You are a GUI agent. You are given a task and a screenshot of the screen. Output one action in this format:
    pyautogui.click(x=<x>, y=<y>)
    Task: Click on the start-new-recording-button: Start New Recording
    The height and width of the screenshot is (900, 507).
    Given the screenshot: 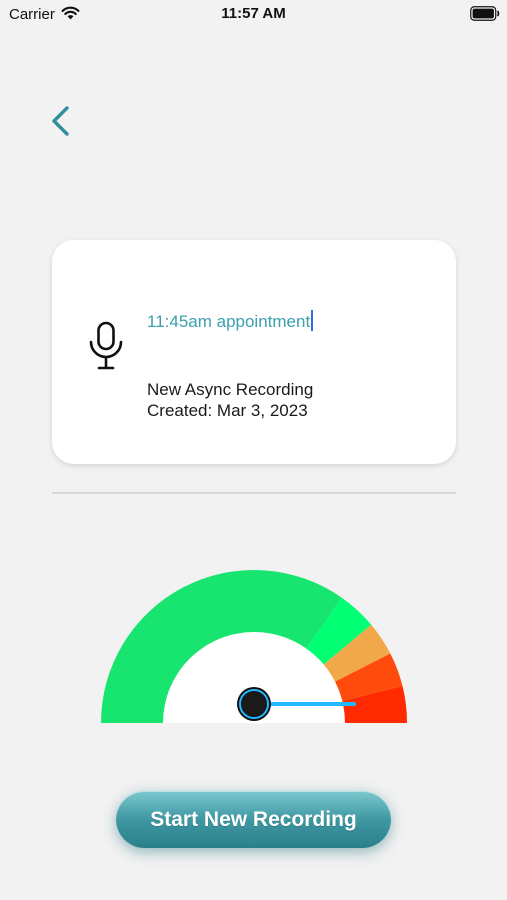 What is the action you would take?
    pyautogui.click(x=253, y=819)
    